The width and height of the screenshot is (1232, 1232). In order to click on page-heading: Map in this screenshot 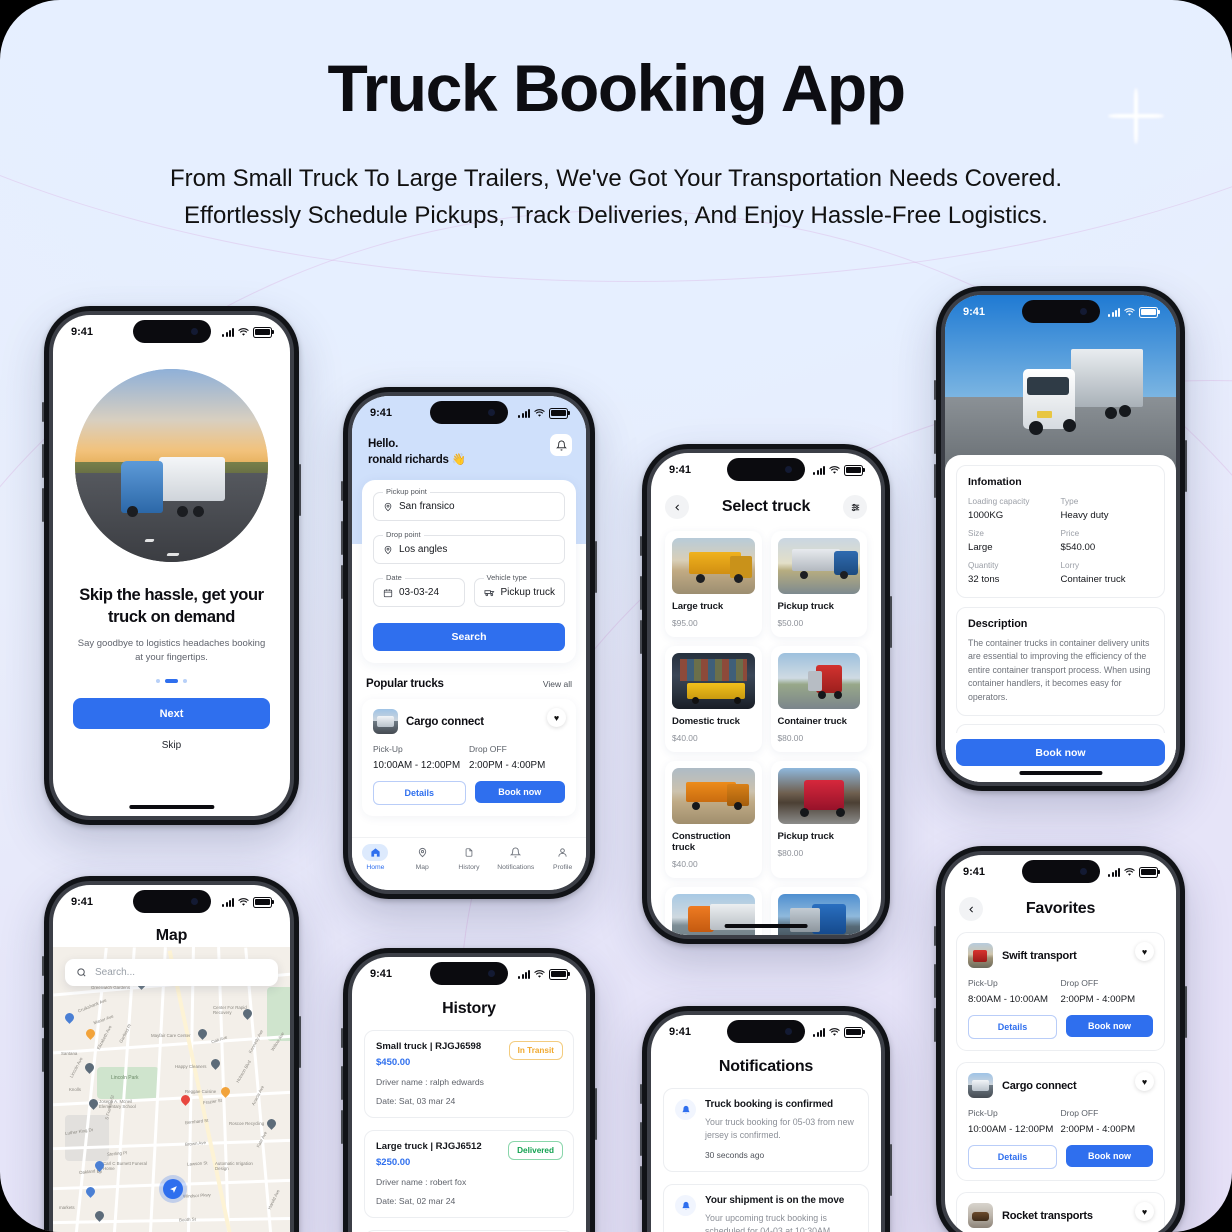, I will do `click(171, 935)`.